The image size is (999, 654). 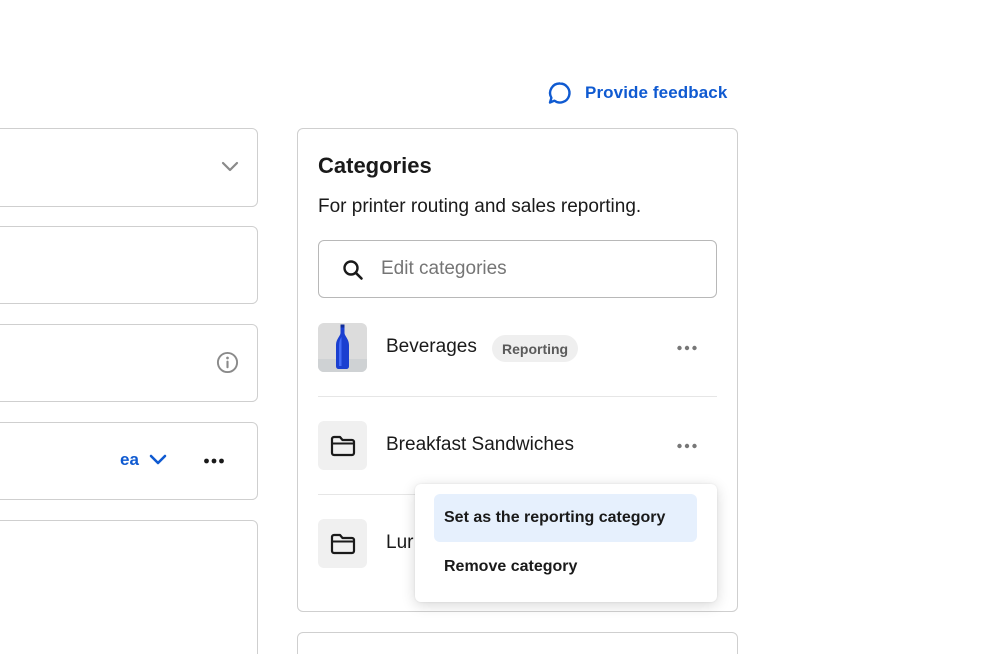 I want to click on category-name: Lur, so click(x=400, y=542).